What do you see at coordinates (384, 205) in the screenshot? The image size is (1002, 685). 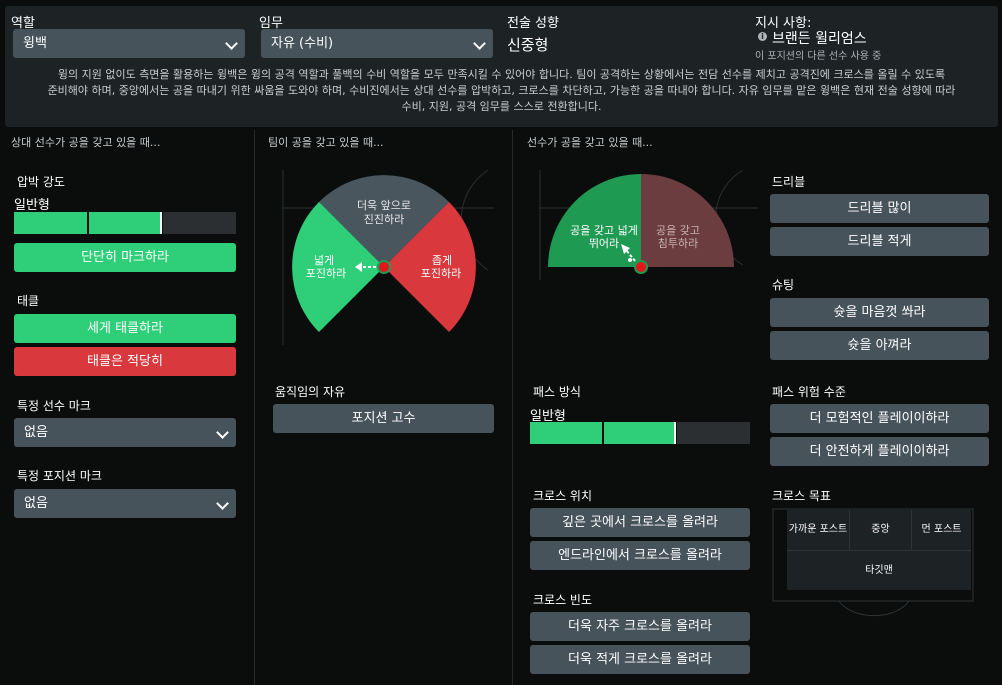 I see `wedge-label: 더욱 앞으로` at bounding box center [384, 205].